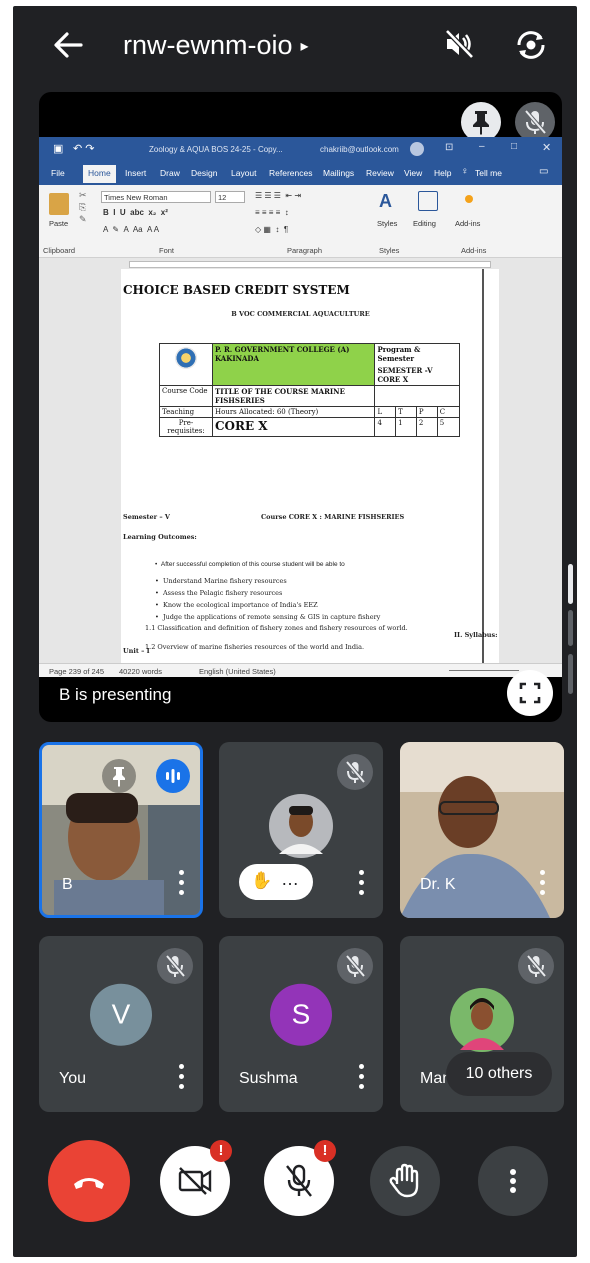 The image size is (590, 1263). What do you see at coordinates (406, 412) in the screenshot?
I see `ltpc-t: T` at bounding box center [406, 412].